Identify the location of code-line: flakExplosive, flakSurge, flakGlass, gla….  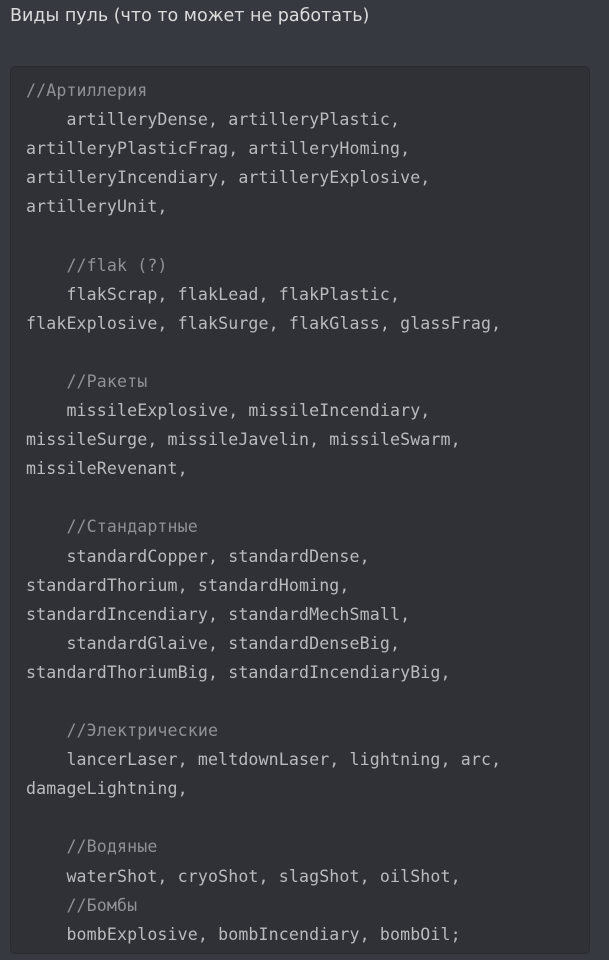
(264, 323).